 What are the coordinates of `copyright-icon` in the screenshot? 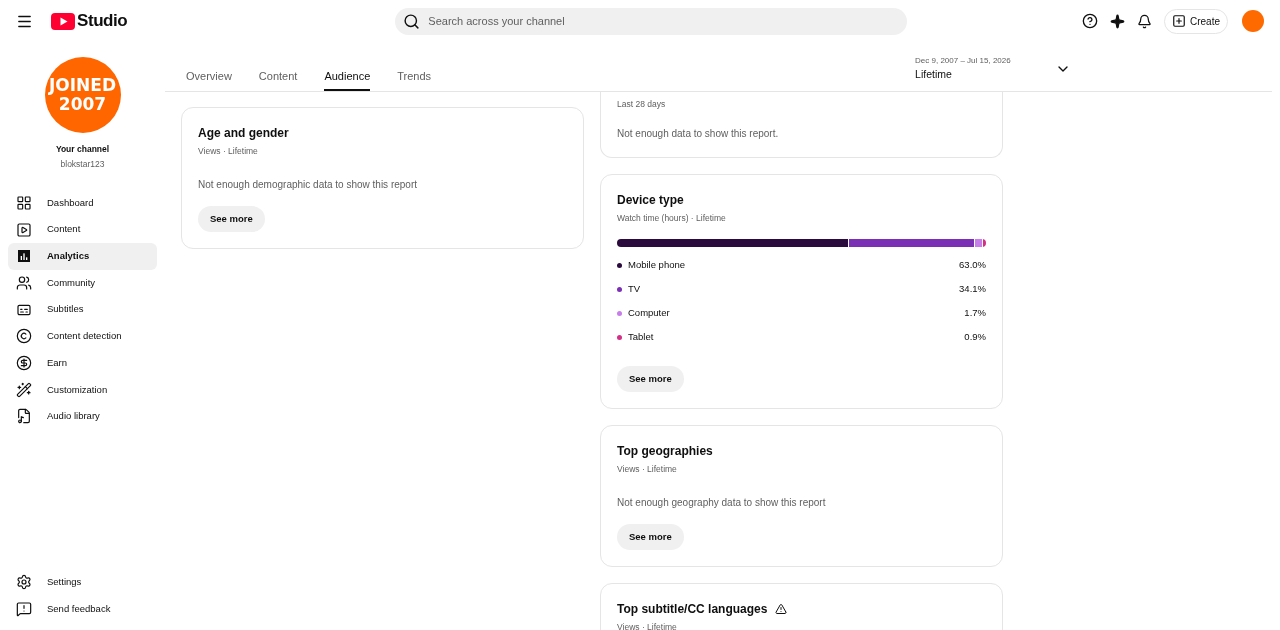 It's located at (24, 336).